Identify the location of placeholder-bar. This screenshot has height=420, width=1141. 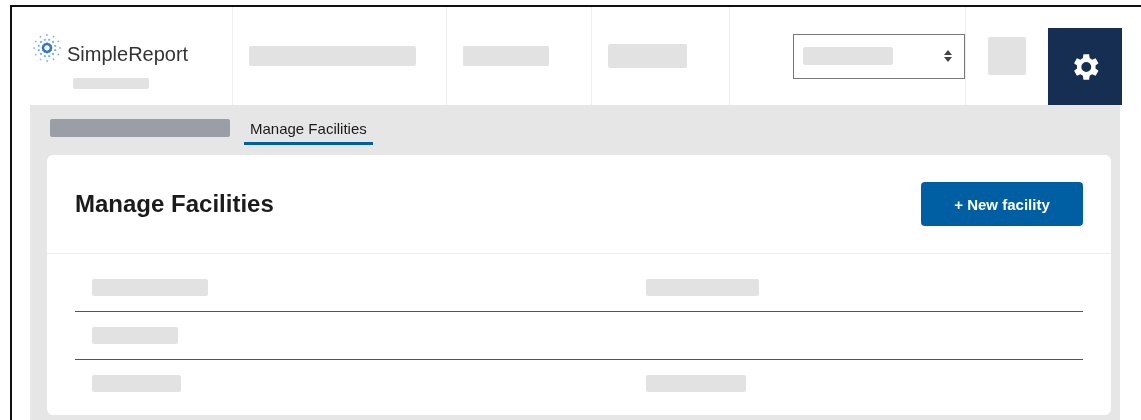
(1007, 56).